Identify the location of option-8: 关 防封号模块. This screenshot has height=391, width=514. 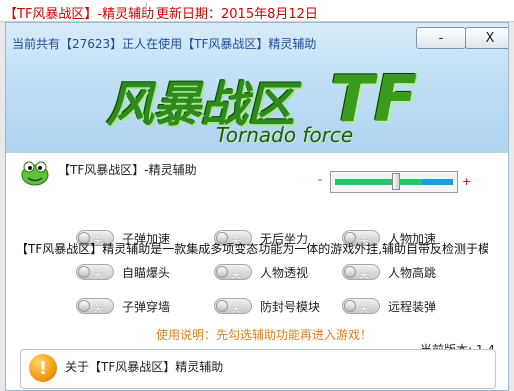
(267, 306).